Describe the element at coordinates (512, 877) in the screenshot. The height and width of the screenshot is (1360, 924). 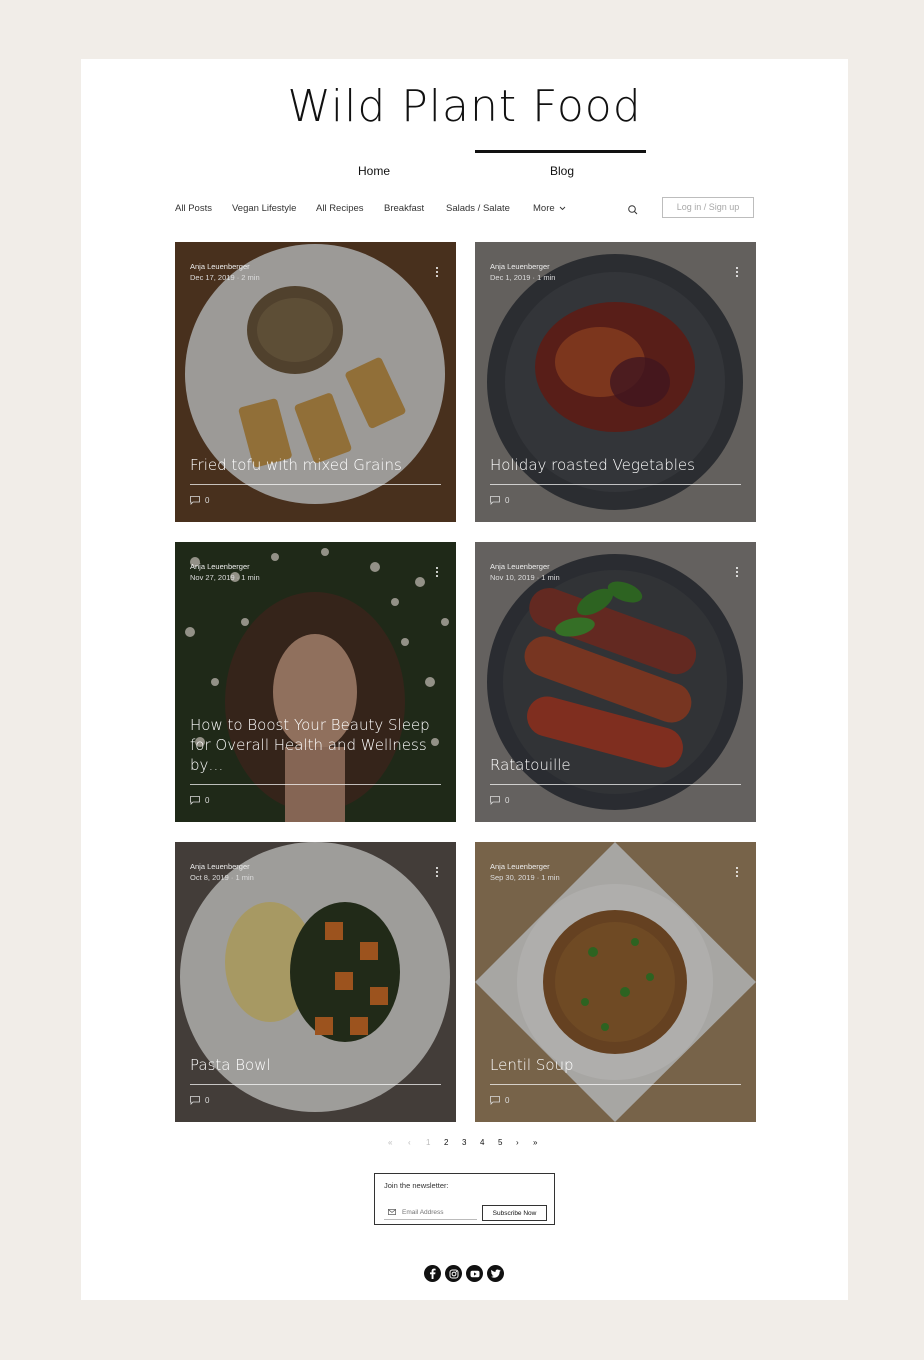
I see `post-date: Sep 30, 2019` at that location.